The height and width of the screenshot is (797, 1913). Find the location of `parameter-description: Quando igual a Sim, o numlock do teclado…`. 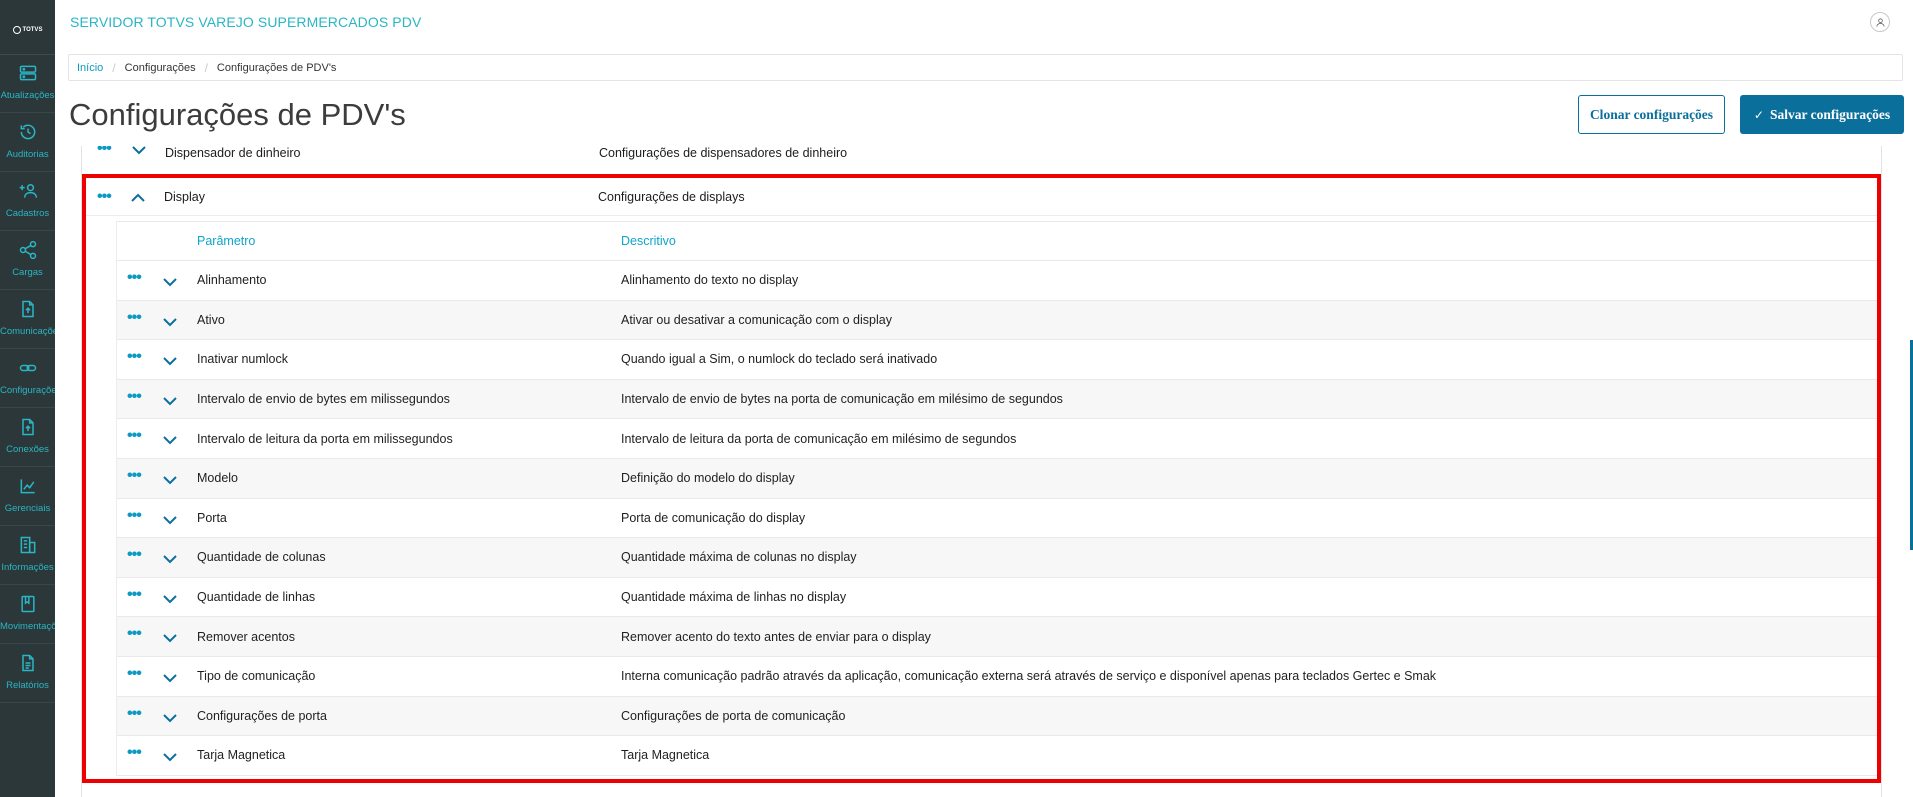

parameter-description: Quando igual a Sim, o numlock do teclado… is located at coordinates (779, 359).